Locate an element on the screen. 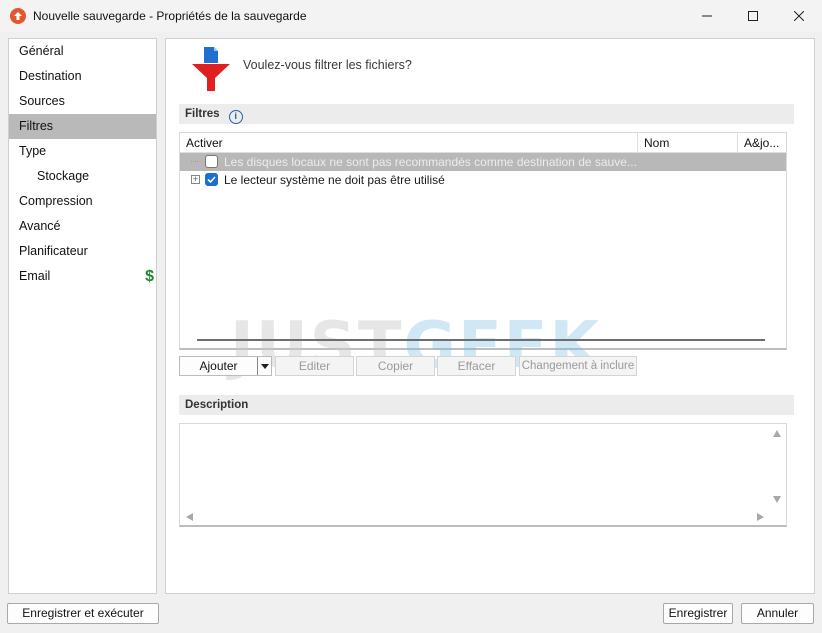 The width and height of the screenshot is (822, 633). horizontal-scrollbar is located at coordinates (481, 340).